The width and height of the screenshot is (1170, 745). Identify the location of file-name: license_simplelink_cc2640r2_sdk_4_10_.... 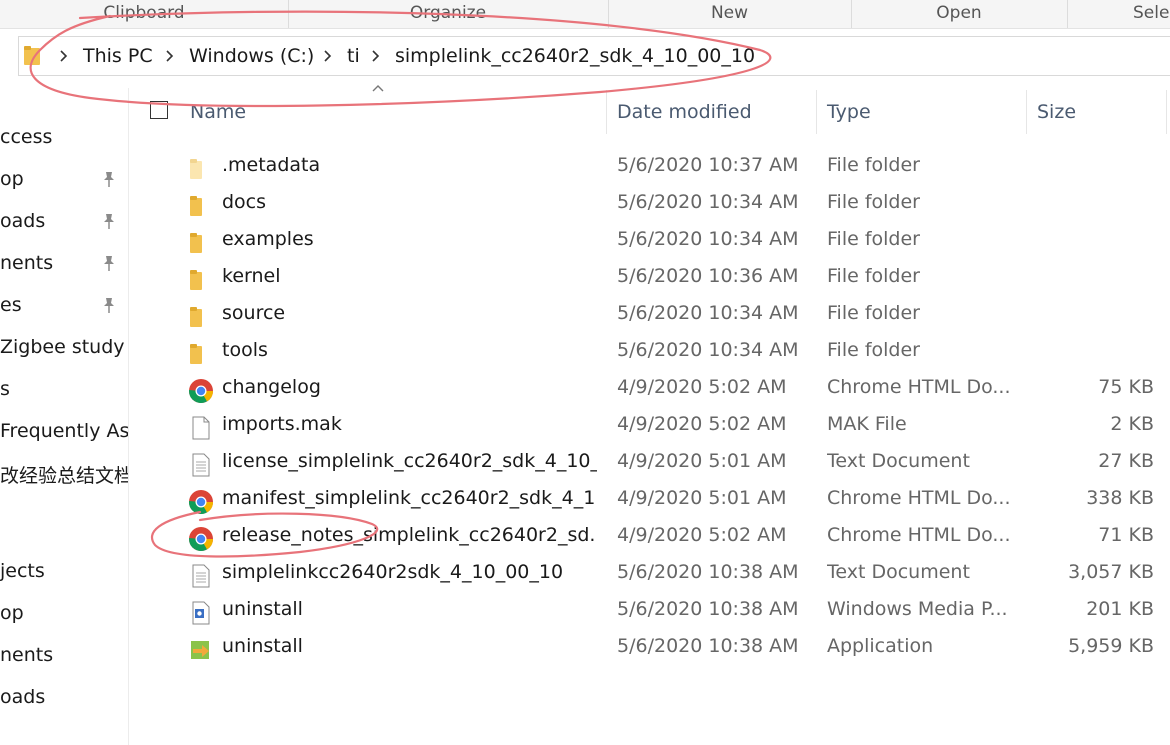
(409, 461).